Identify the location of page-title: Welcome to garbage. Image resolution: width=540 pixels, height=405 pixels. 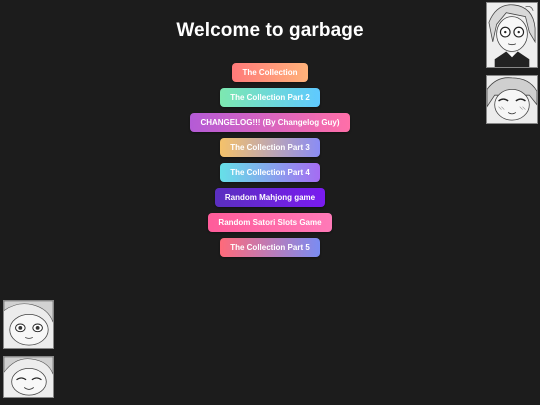
(270, 30).